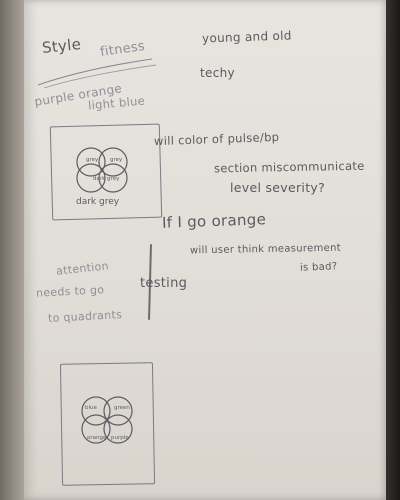  I want to click on note-question-2-line-1: If I go orange, so click(214, 221).